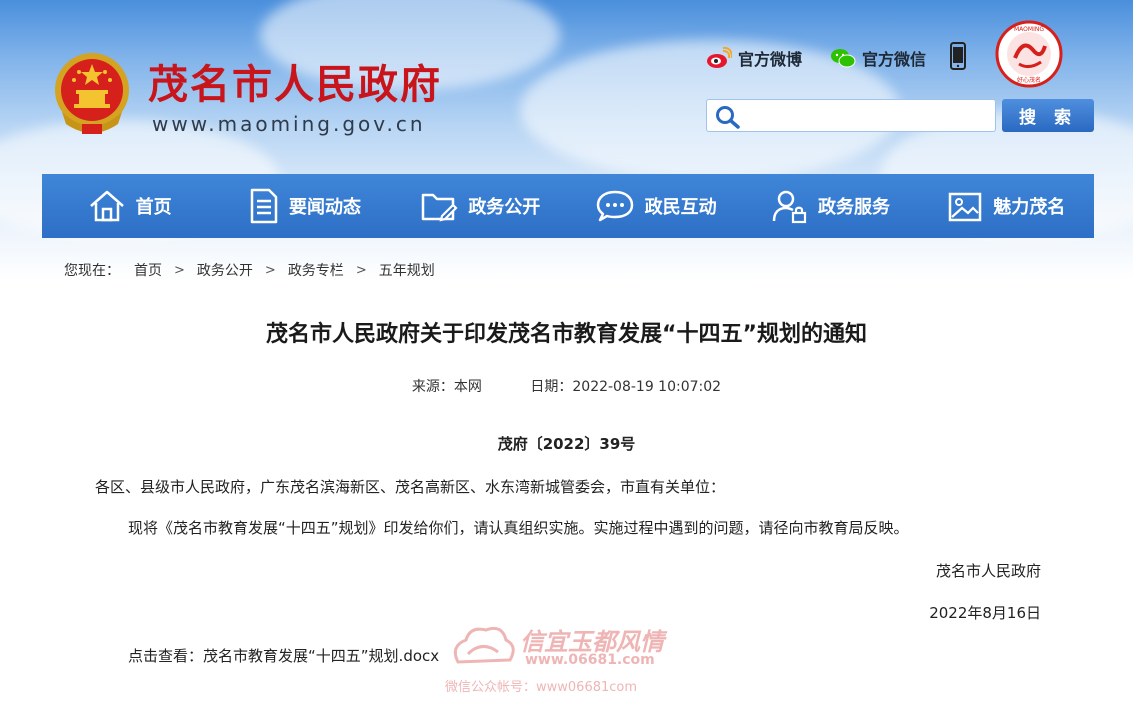 The height and width of the screenshot is (710, 1133). What do you see at coordinates (1029, 29) in the screenshot?
I see `badge-arc-text: MAOMING` at bounding box center [1029, 29].